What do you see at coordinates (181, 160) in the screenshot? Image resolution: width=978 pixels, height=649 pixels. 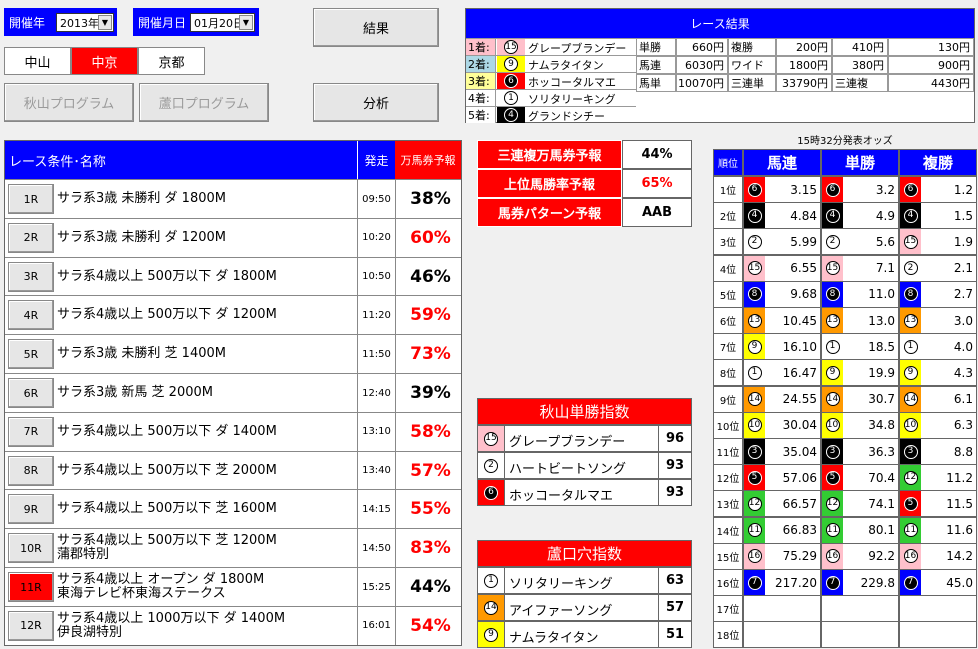 I see `race-list-header-name: レース条件･名称` at bounding box center [181, 160].